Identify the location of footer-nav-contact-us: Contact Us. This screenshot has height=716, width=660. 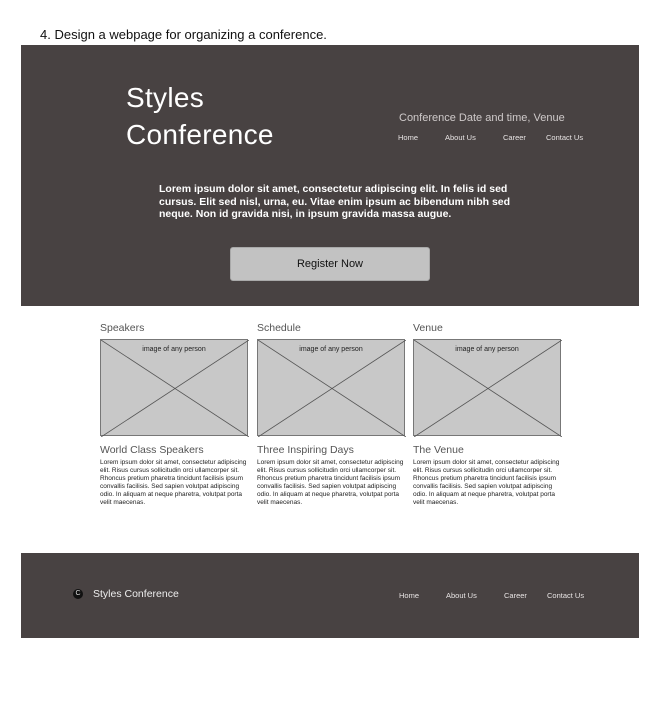
(565, 595).